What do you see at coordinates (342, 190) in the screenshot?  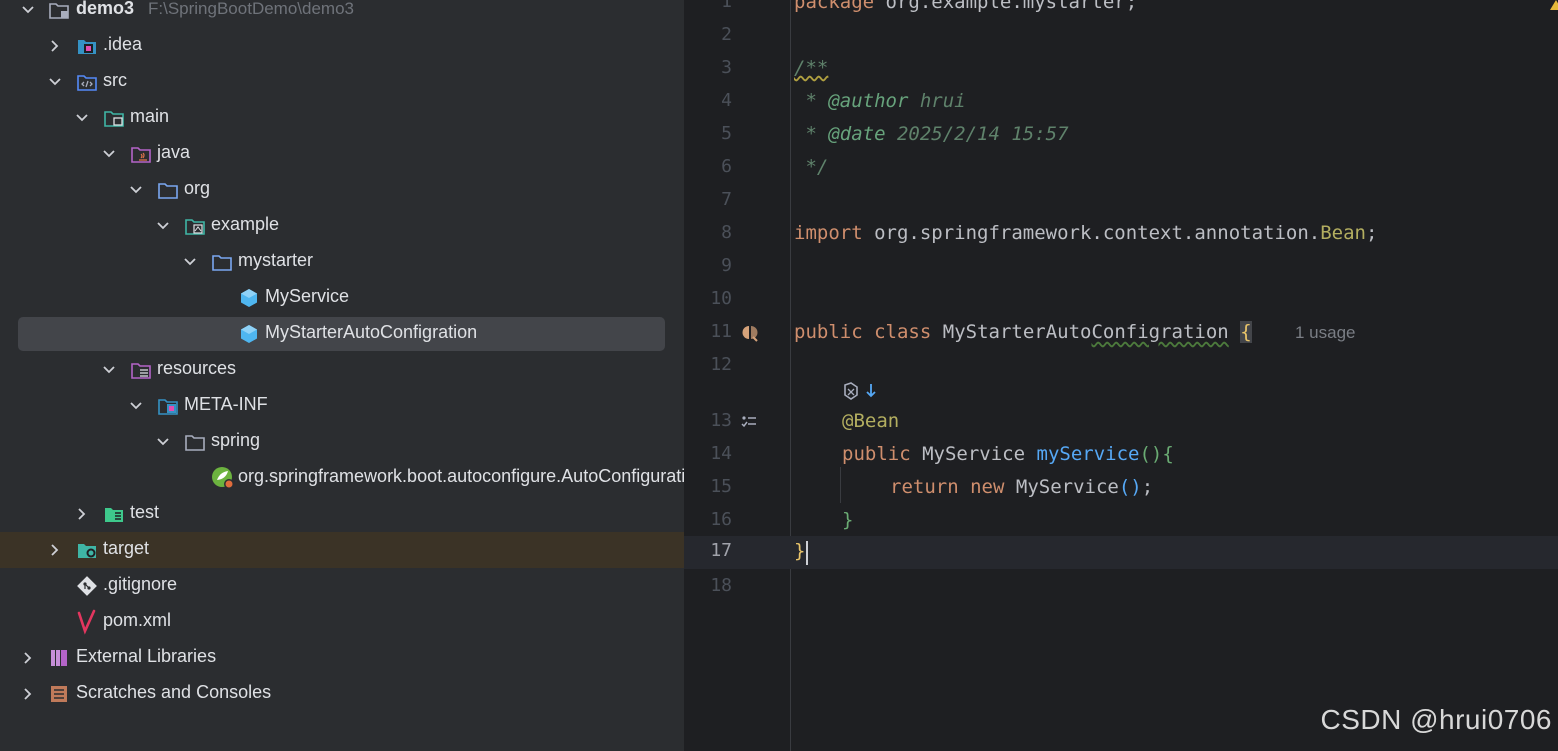 I see `tree-item-org: org` at bounding box center [342, 190].